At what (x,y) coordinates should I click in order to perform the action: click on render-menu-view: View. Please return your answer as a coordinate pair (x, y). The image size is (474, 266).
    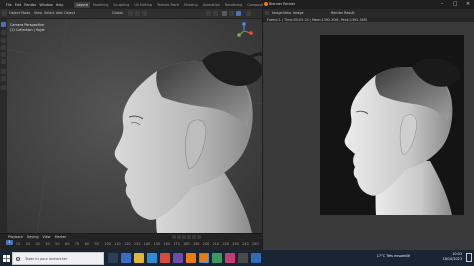
    Looking at the image, I should click on (287, 13).